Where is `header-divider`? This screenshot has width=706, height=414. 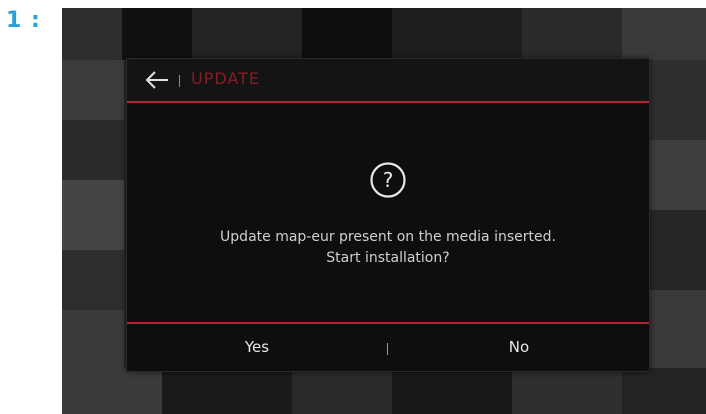 header-divider is located at coordinates (179, 81).